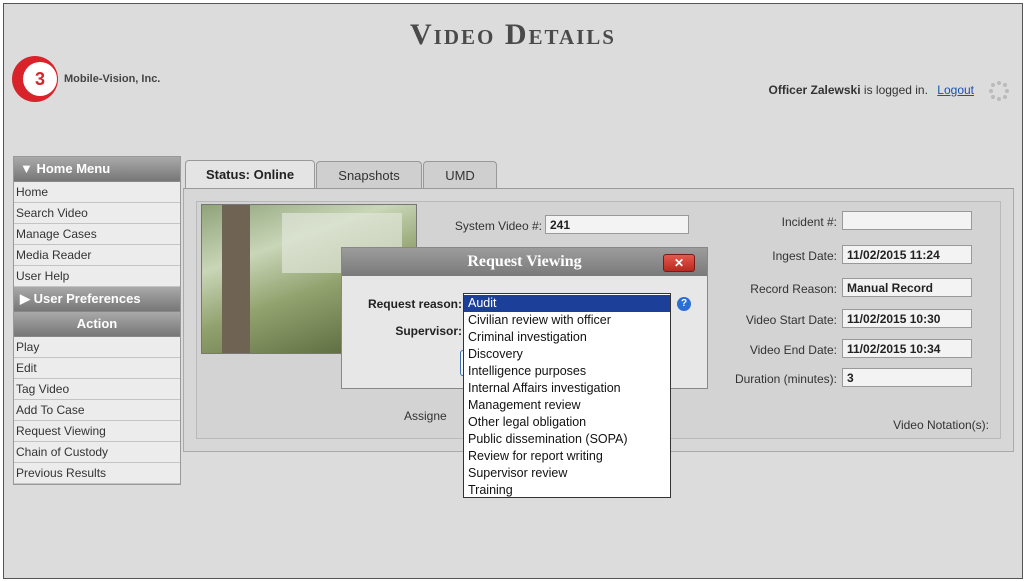 The height and width of the screenshot is (581, 1027). I want to click on dropdown-option: Intelligence purposes, so click(567, 371).